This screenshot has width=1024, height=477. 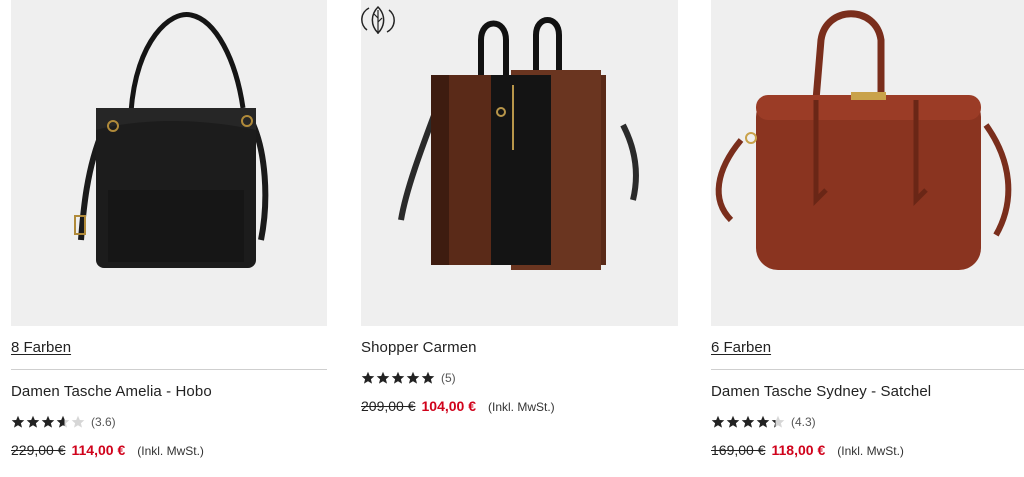 I want to click on product-rating: (4.3), so click(x=867, y=422).